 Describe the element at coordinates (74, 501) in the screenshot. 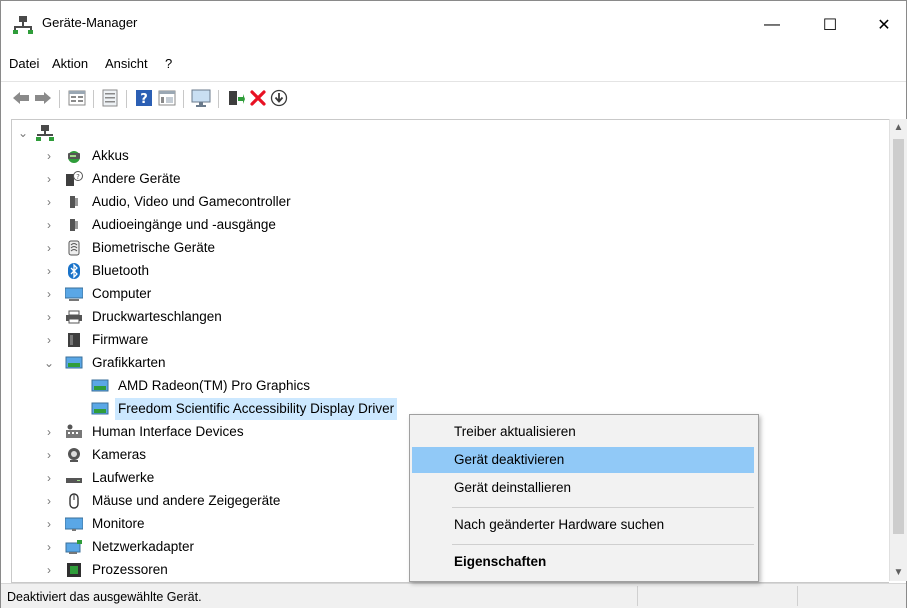

I see `mouse-icon` at that location.